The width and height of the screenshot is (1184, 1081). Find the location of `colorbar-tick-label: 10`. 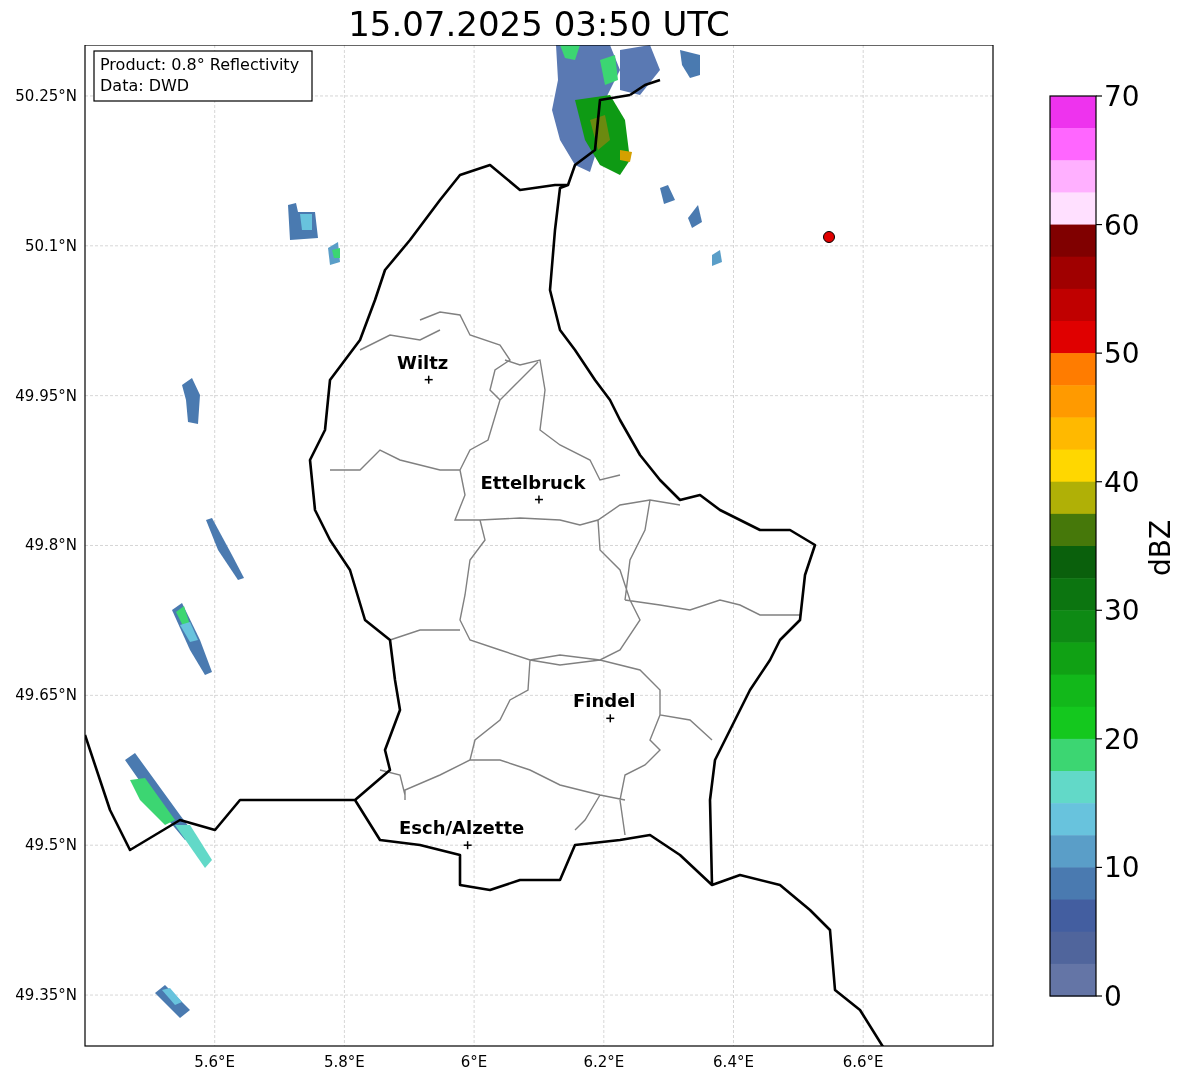

colorbar-tick-label: 10 is located at coordinates (1122, 868).